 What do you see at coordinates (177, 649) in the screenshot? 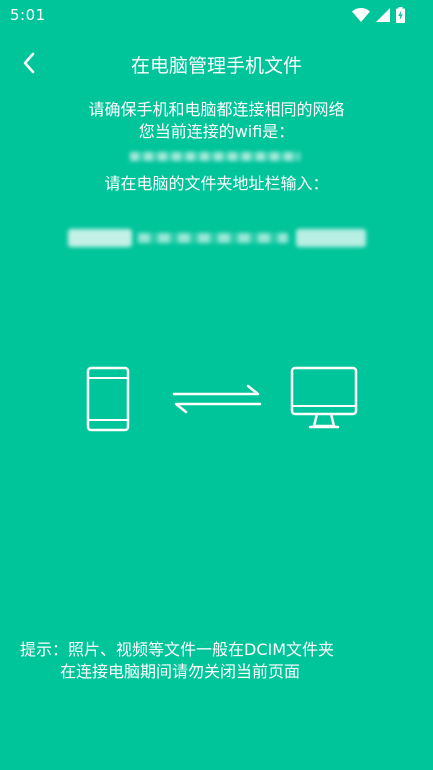
I see `tip-dcim-folder: 提示：照片、视频等文件一般在DCIM文件夹` at bounding box center [177, 649].